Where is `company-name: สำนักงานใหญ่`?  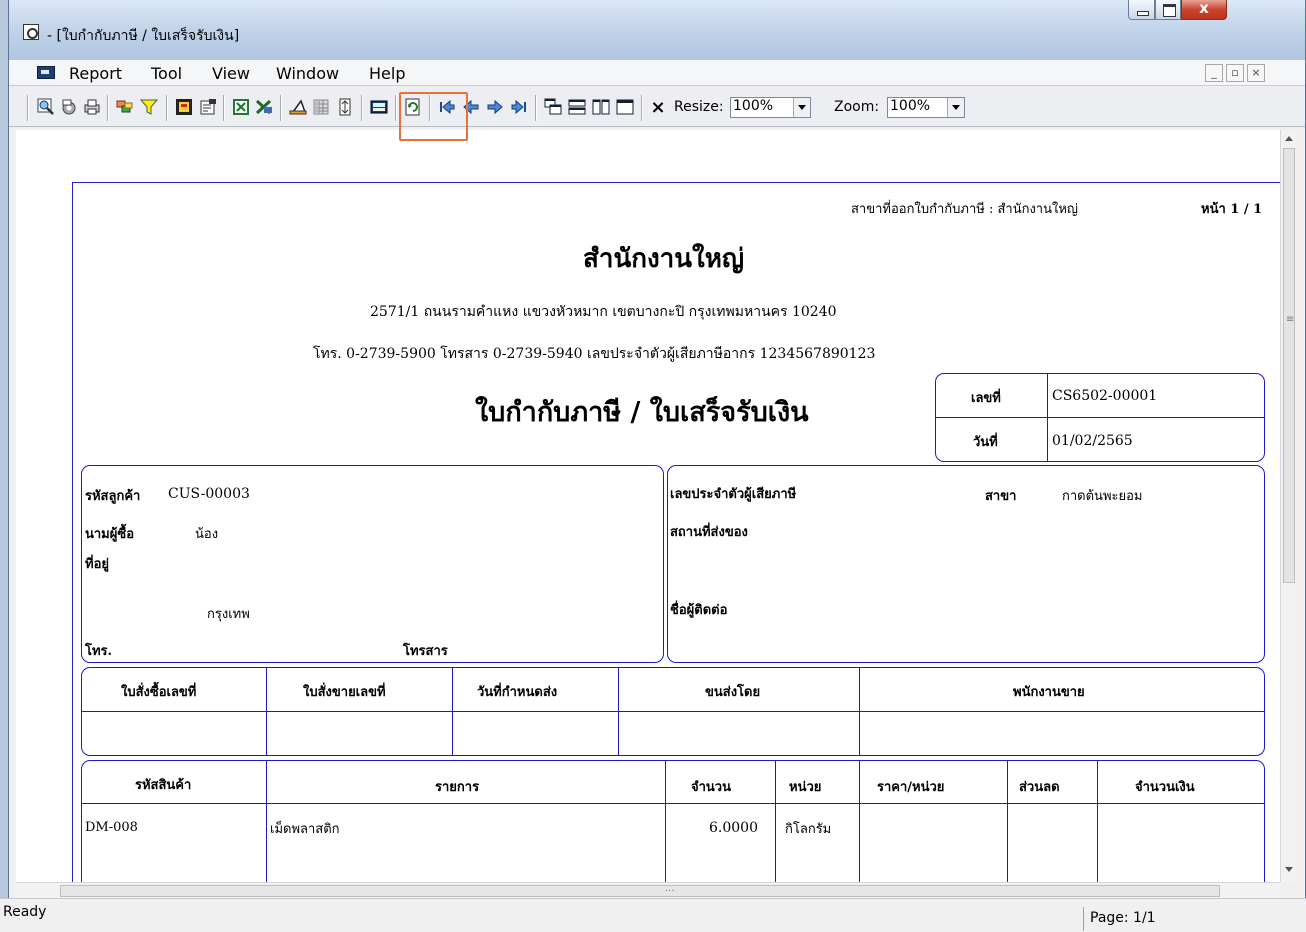 company-name: สำนักงานใหญ่ is located at coordinates (664, 259).